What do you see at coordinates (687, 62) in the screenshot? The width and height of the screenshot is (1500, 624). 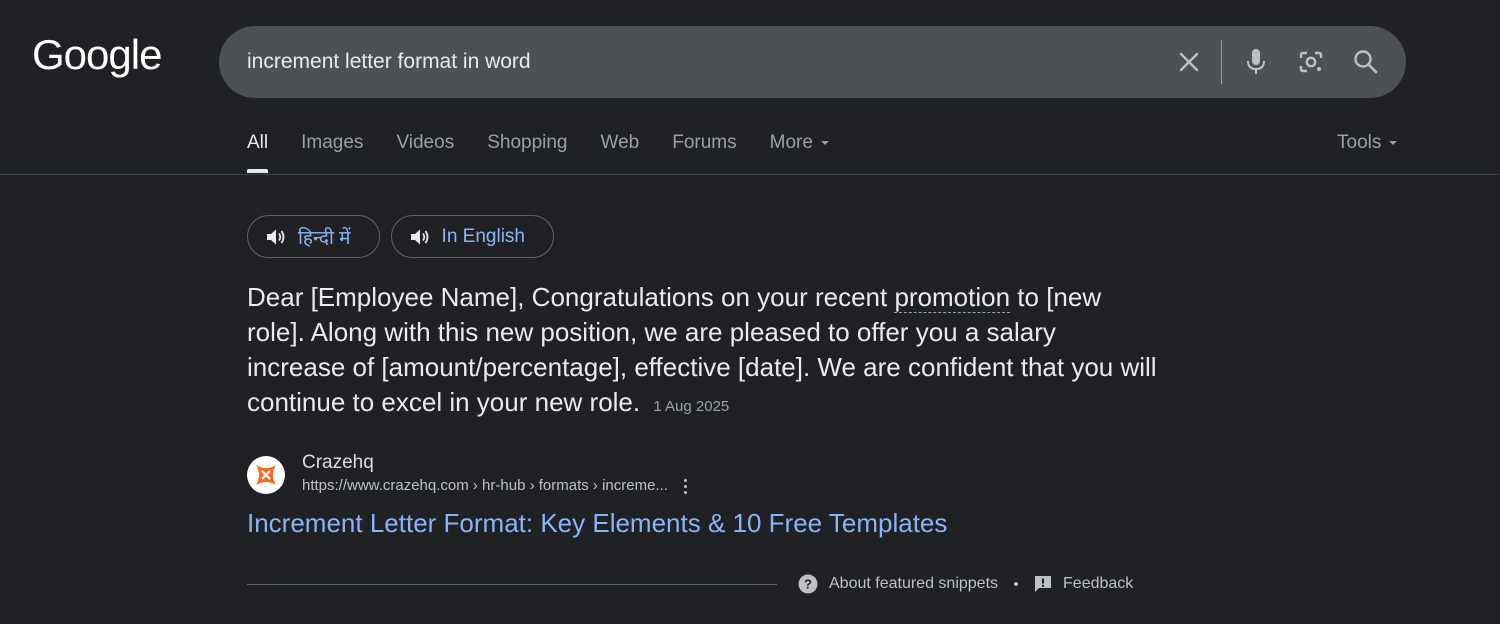 I see `search-input` at bounding box center [687, 62].